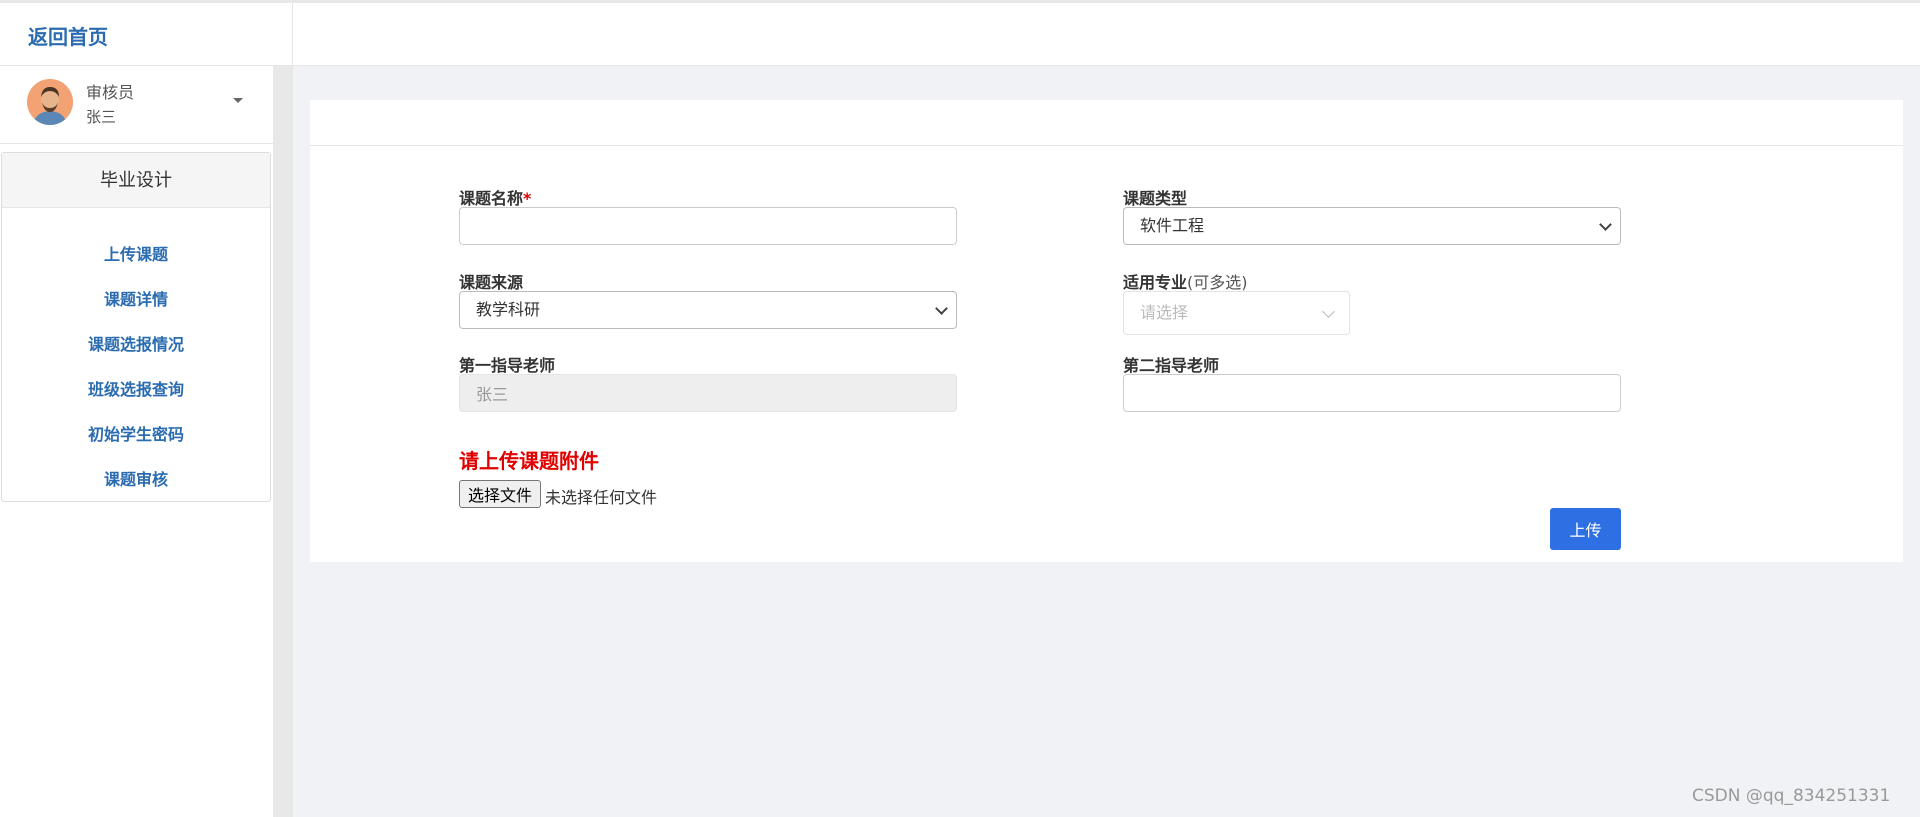 This screenshot has width=1920, height=817. What do you see at coordinates (101, 117) in the screenshot?
I see `user-name: 张三` at bounding box center [101, 117].